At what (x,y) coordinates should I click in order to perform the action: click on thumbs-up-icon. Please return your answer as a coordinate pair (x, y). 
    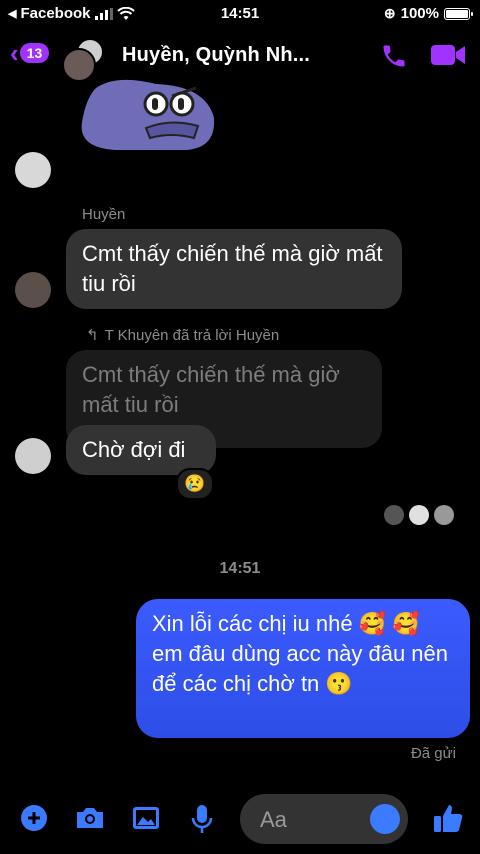
    Looking at the image, I should click on (448, 818).